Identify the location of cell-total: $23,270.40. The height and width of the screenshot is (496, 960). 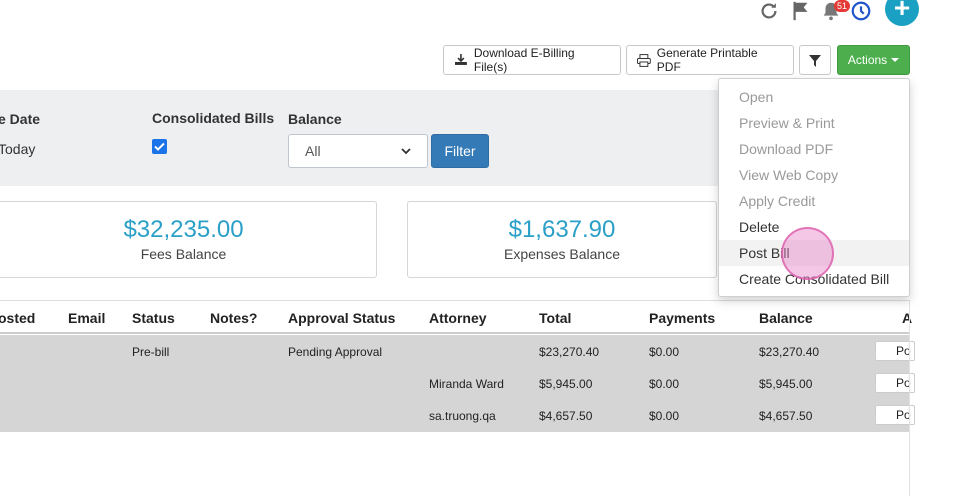
(569, 352).